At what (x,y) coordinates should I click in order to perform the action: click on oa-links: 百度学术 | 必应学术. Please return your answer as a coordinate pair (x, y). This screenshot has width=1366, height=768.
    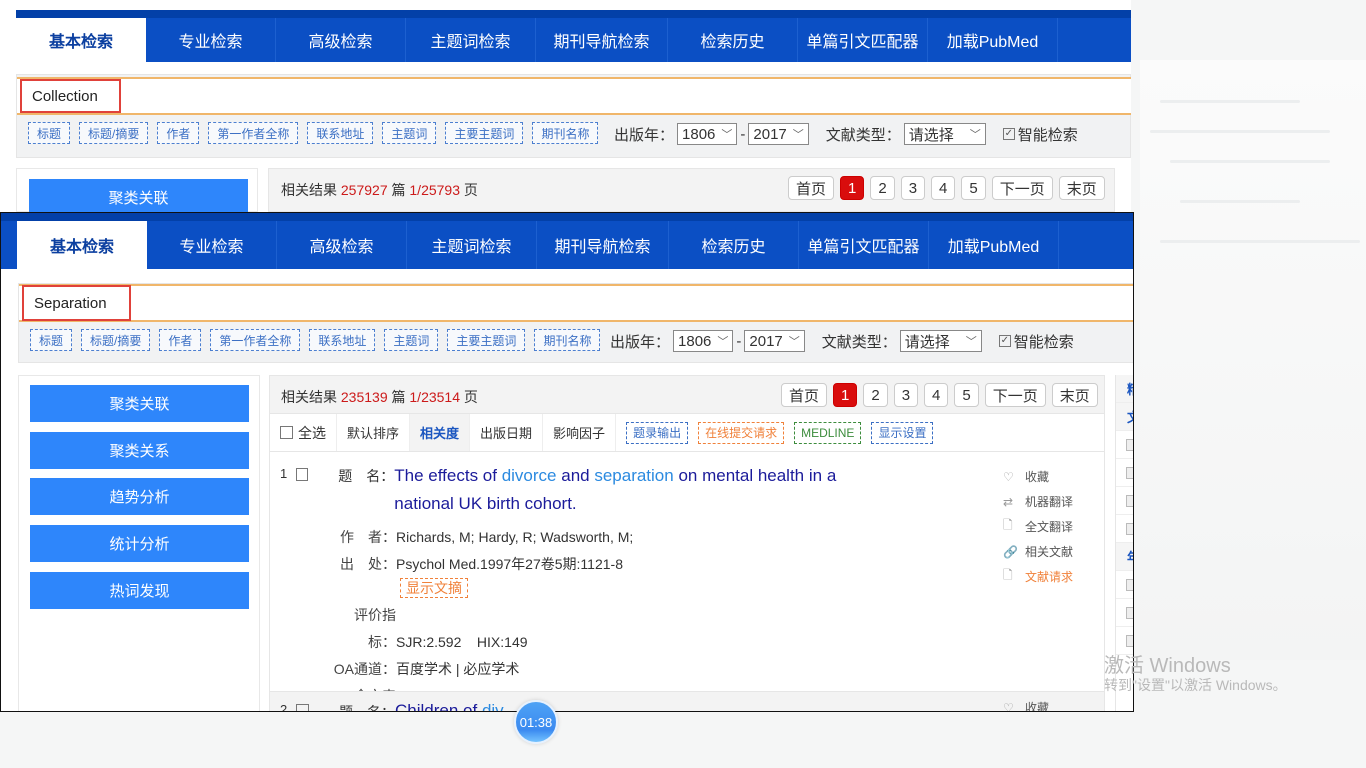
    Looking at the image, I should click on (457, 669).